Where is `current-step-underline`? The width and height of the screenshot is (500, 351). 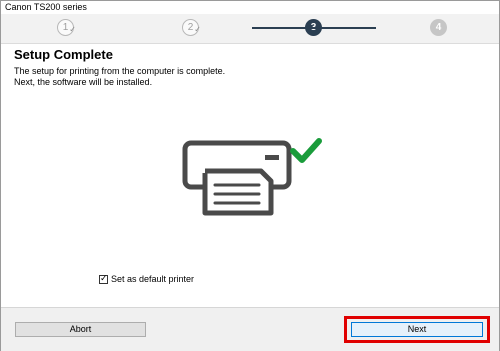 current-step-underline is located at coordinates (314, 28).